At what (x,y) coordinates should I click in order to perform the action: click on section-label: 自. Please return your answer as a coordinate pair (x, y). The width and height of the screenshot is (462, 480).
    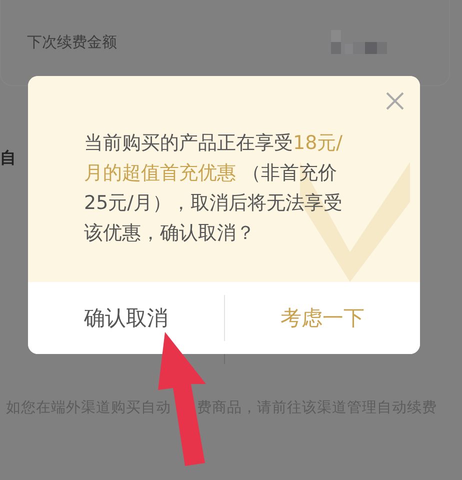
    Looking at the image, I should click on (8, 158).